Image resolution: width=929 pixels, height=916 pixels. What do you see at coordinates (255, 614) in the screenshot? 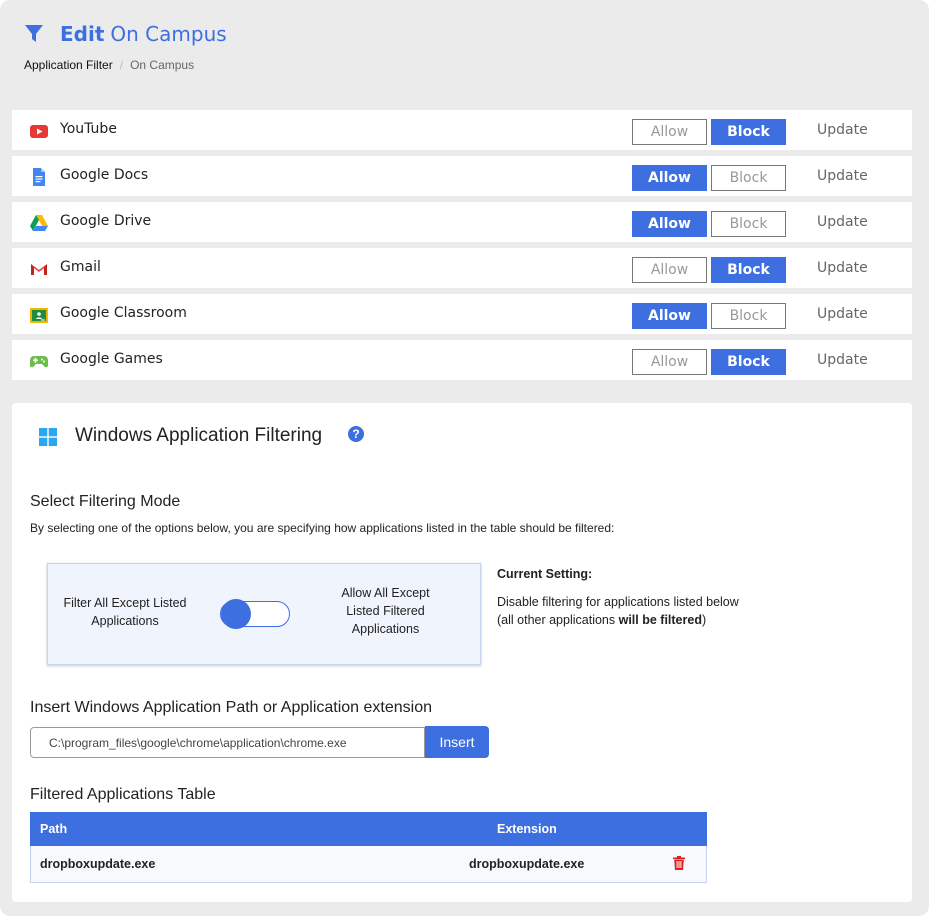
I see `filtering-mode-toggle` at bounding box center [255, 614].